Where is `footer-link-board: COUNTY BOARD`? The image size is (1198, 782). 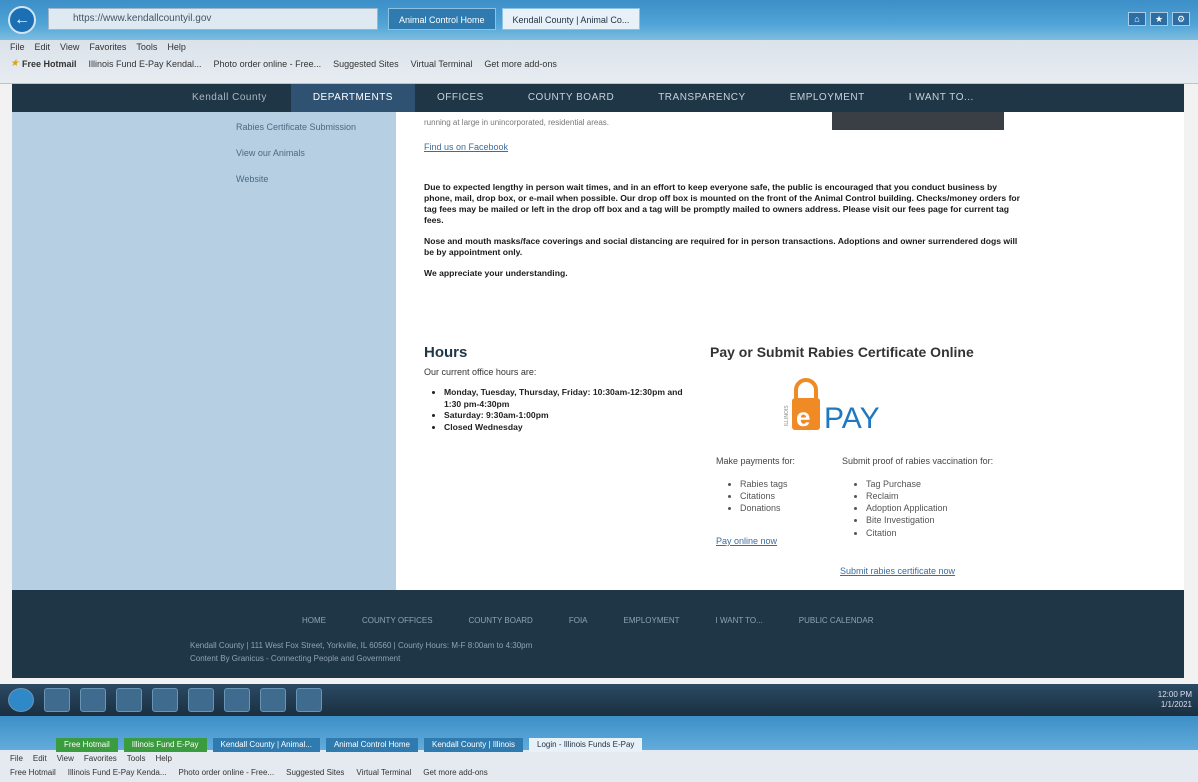
footer-link-board: COUNTY BOARD is located at coordinates (501, 620).